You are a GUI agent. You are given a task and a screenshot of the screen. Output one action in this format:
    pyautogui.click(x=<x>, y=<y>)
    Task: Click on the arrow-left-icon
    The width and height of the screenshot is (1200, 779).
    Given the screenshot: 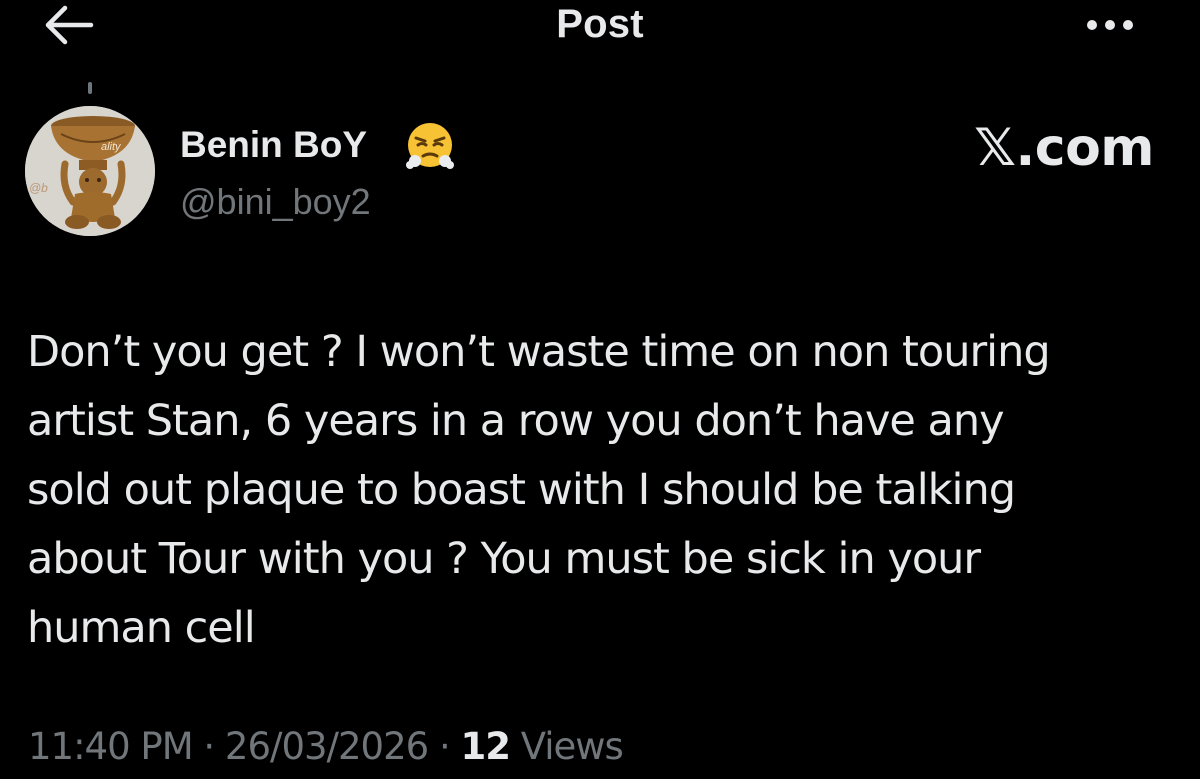 What is the action you would take?
    pyautogui.click(x=69, y=25)
    